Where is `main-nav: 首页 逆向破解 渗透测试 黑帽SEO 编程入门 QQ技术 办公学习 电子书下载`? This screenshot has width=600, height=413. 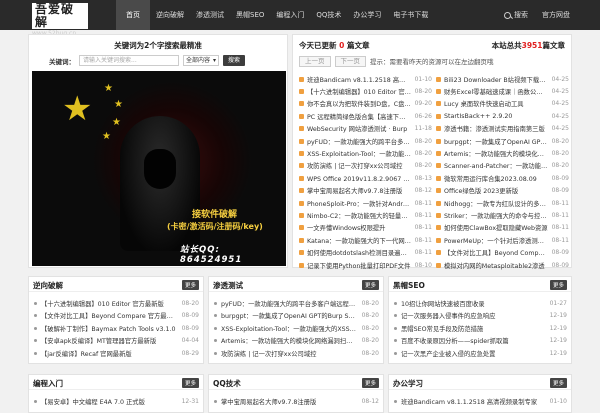 main-nav: 首页 逆向破解 渗透测试 黑帽SEO 编程入门 QQ技术 办公学习 电子书下载 is located at coordinates (275, 15).